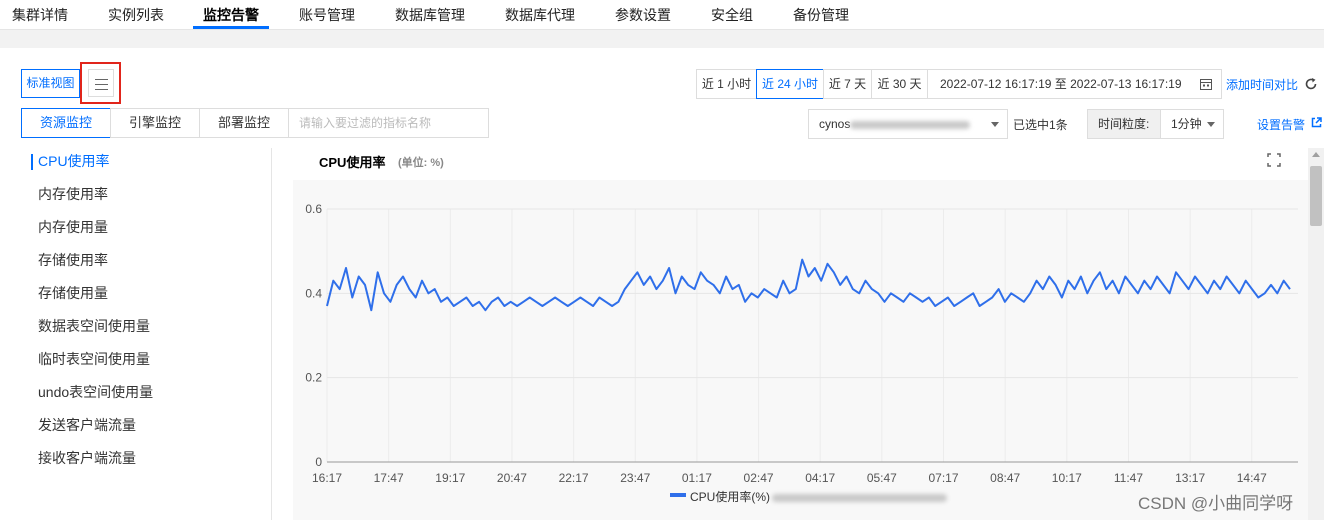  Describe the element at coordinates (1316, 334) in the screenshot. I see `vertical-scrollbar` at that location.